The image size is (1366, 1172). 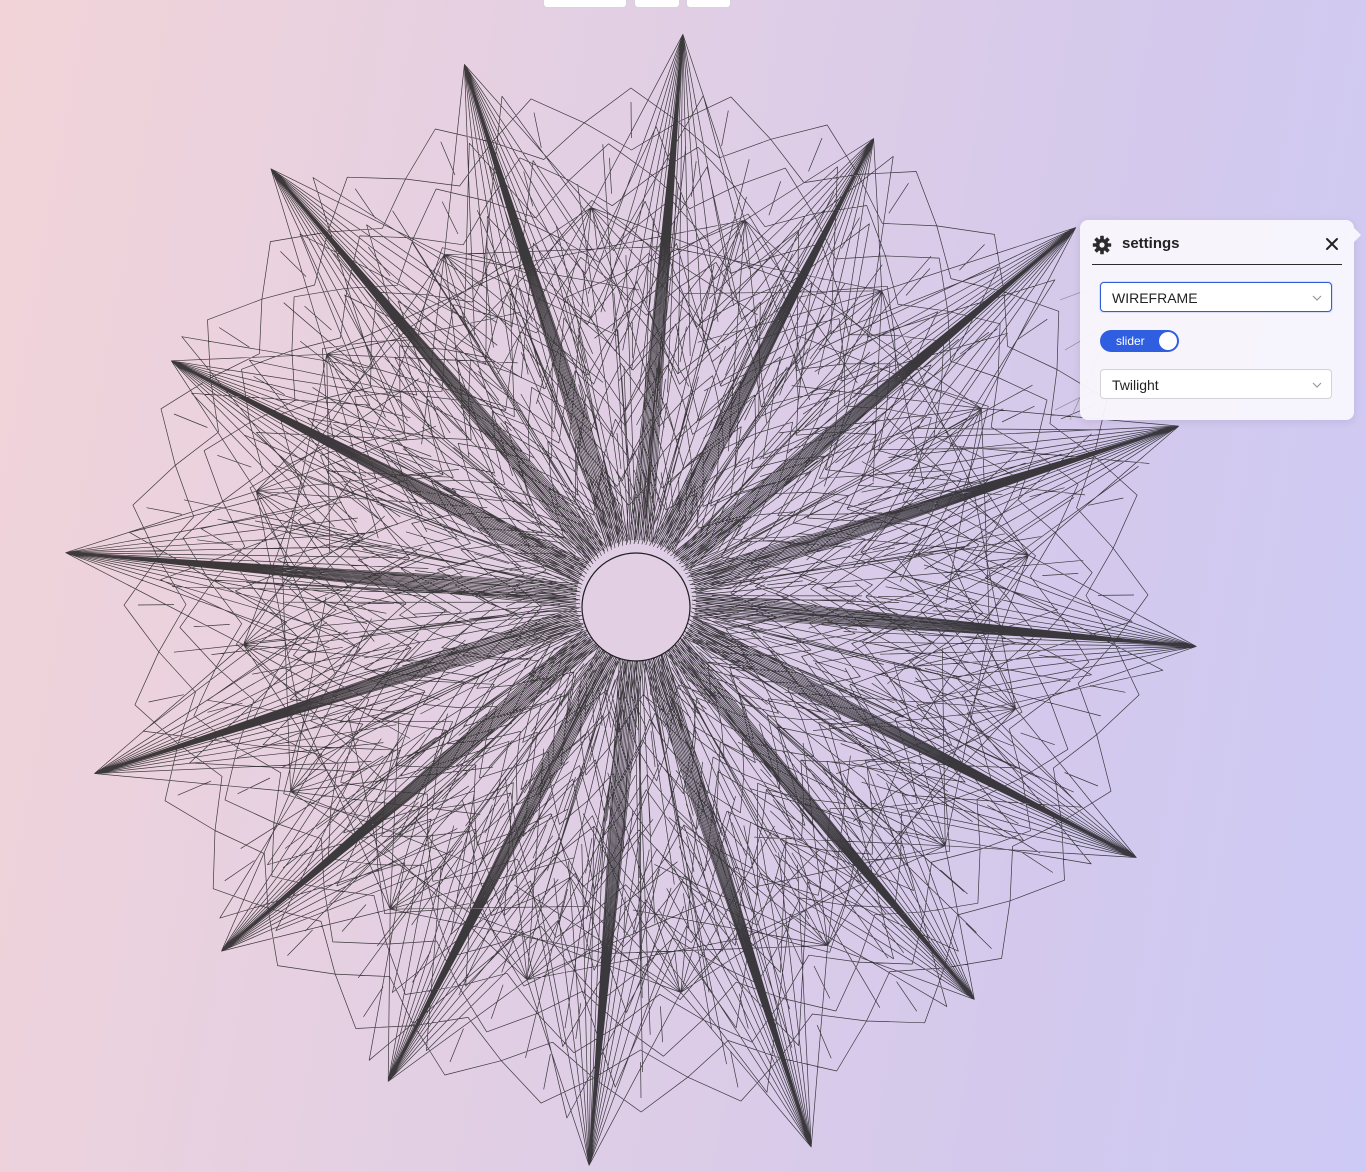 I want to click on slider-toggle: slider, so click(x=1139, y=341).